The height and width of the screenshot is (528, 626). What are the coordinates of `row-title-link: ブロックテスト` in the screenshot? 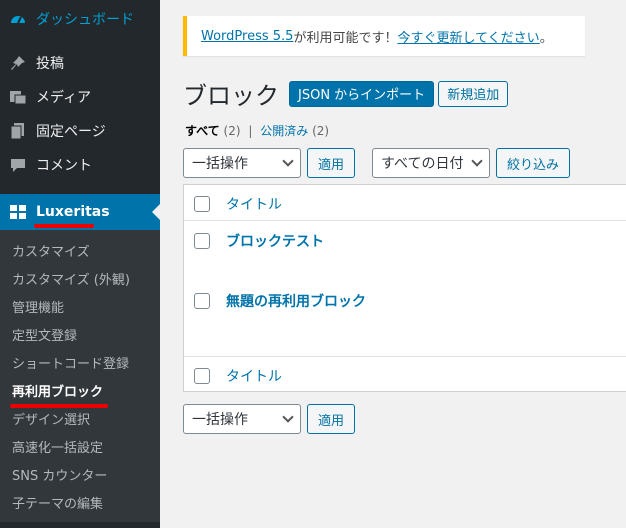 It's located at (275, 241).